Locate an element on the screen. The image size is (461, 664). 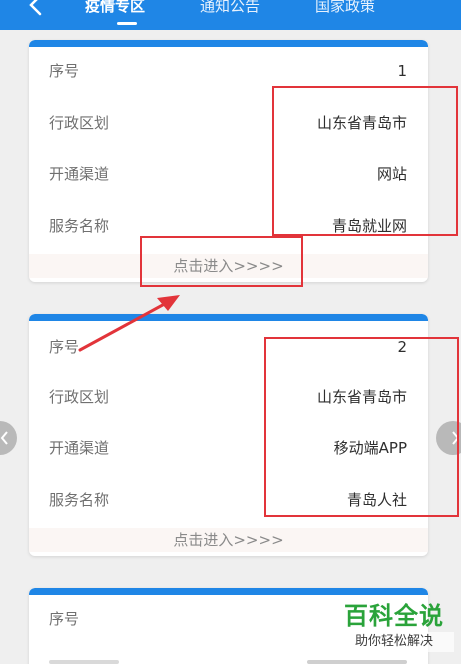
row-channel: 开通渠道 移动端APP is located at coordinates (228, 448).